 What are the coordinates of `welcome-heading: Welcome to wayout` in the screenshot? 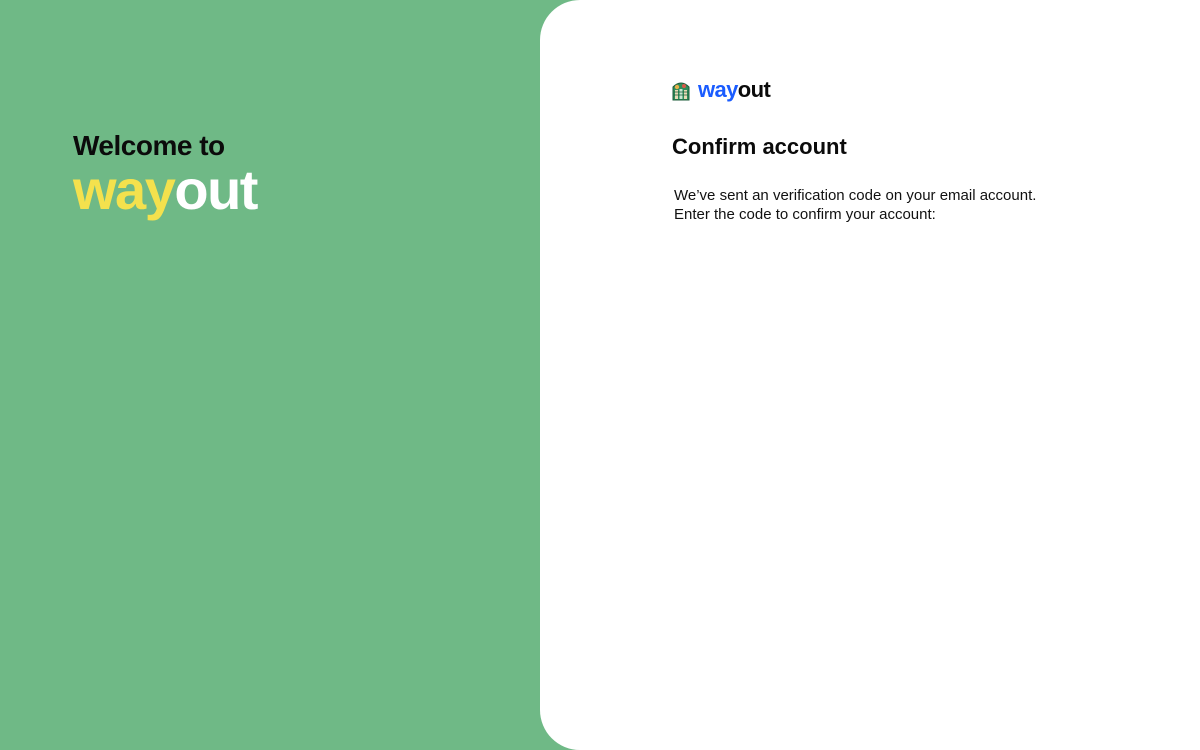 It's located at (165, 175).